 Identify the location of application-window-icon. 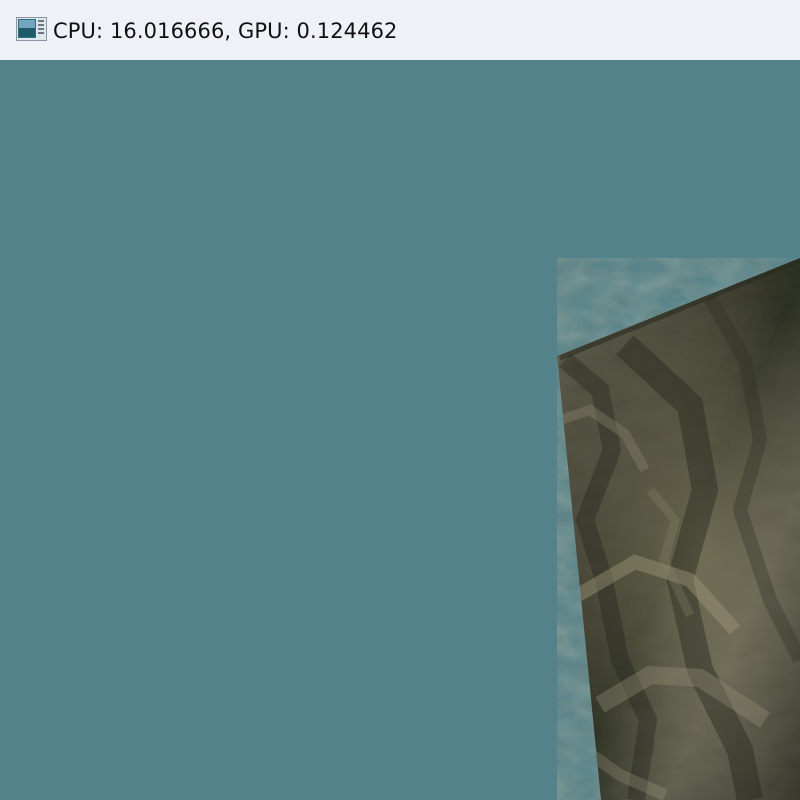
(31, 29).